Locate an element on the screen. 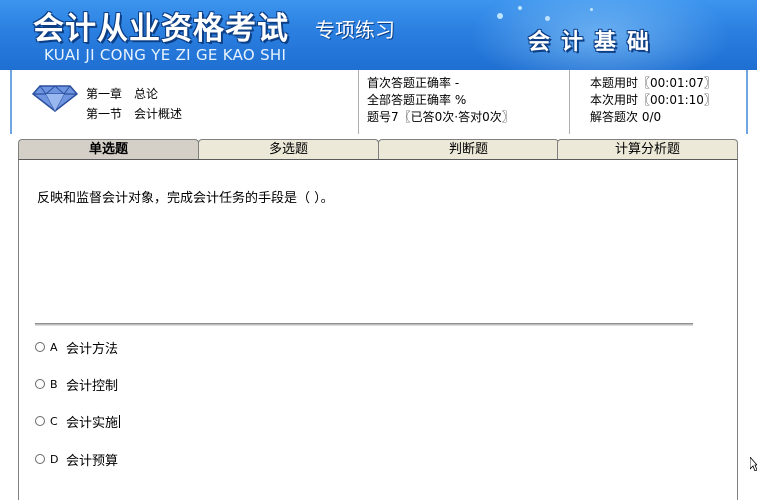 Image resolution: width=757 pixels, height=500 pixels. app-subtitle: 专项练习 is located at coordinates (355, 30).